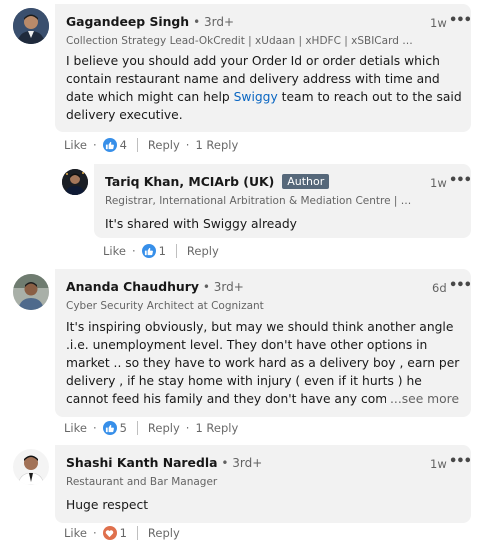  I want to click on timestamp: 6d, so click(439, 288).